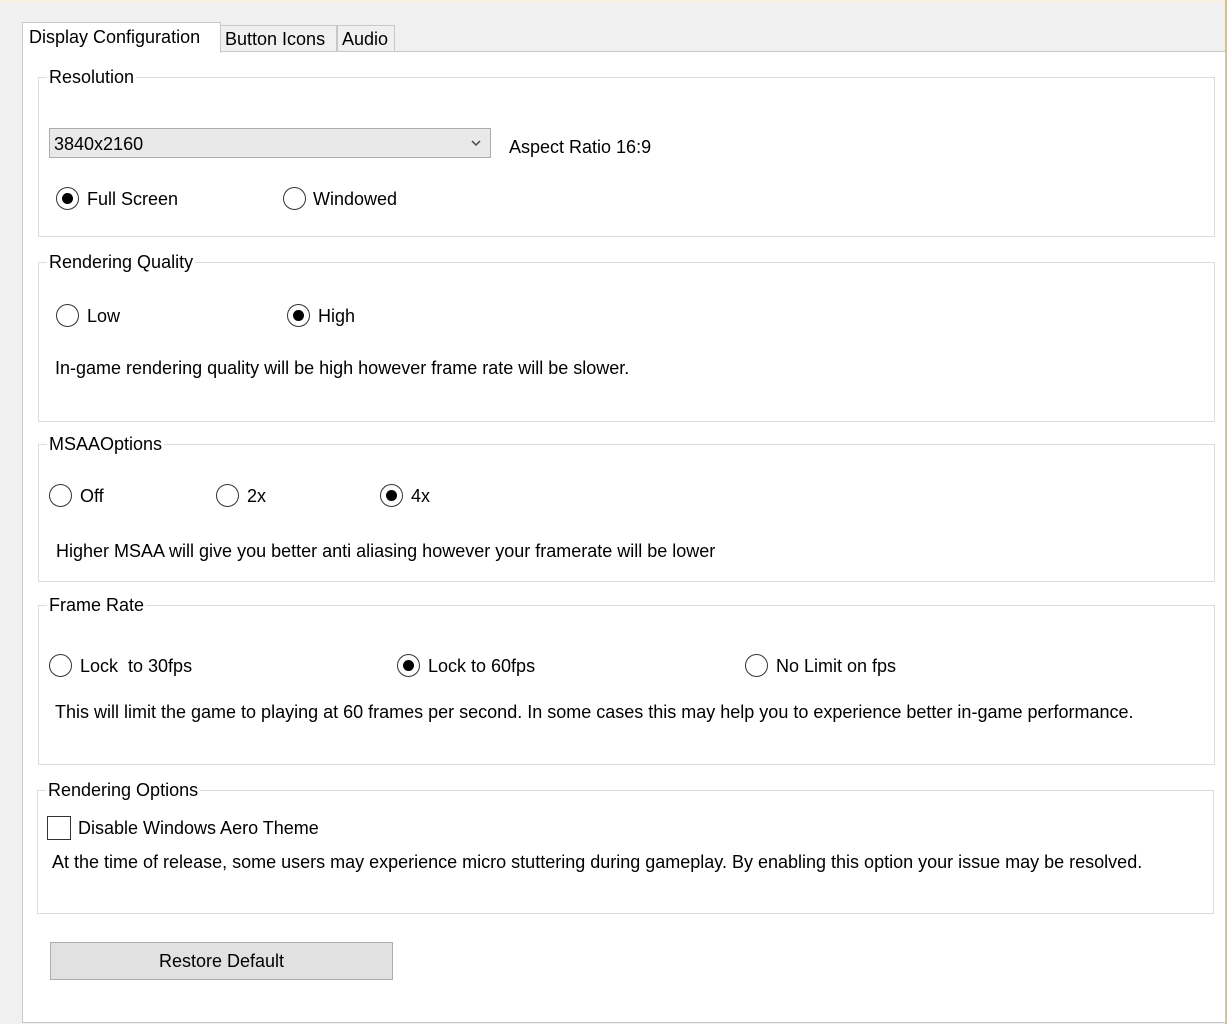 The width and height of the screenshot is (1227, 1024). Describe the element at coordinates (256, 496) in the screenshot. I see `msaa-2x-label: 2x` at that location.